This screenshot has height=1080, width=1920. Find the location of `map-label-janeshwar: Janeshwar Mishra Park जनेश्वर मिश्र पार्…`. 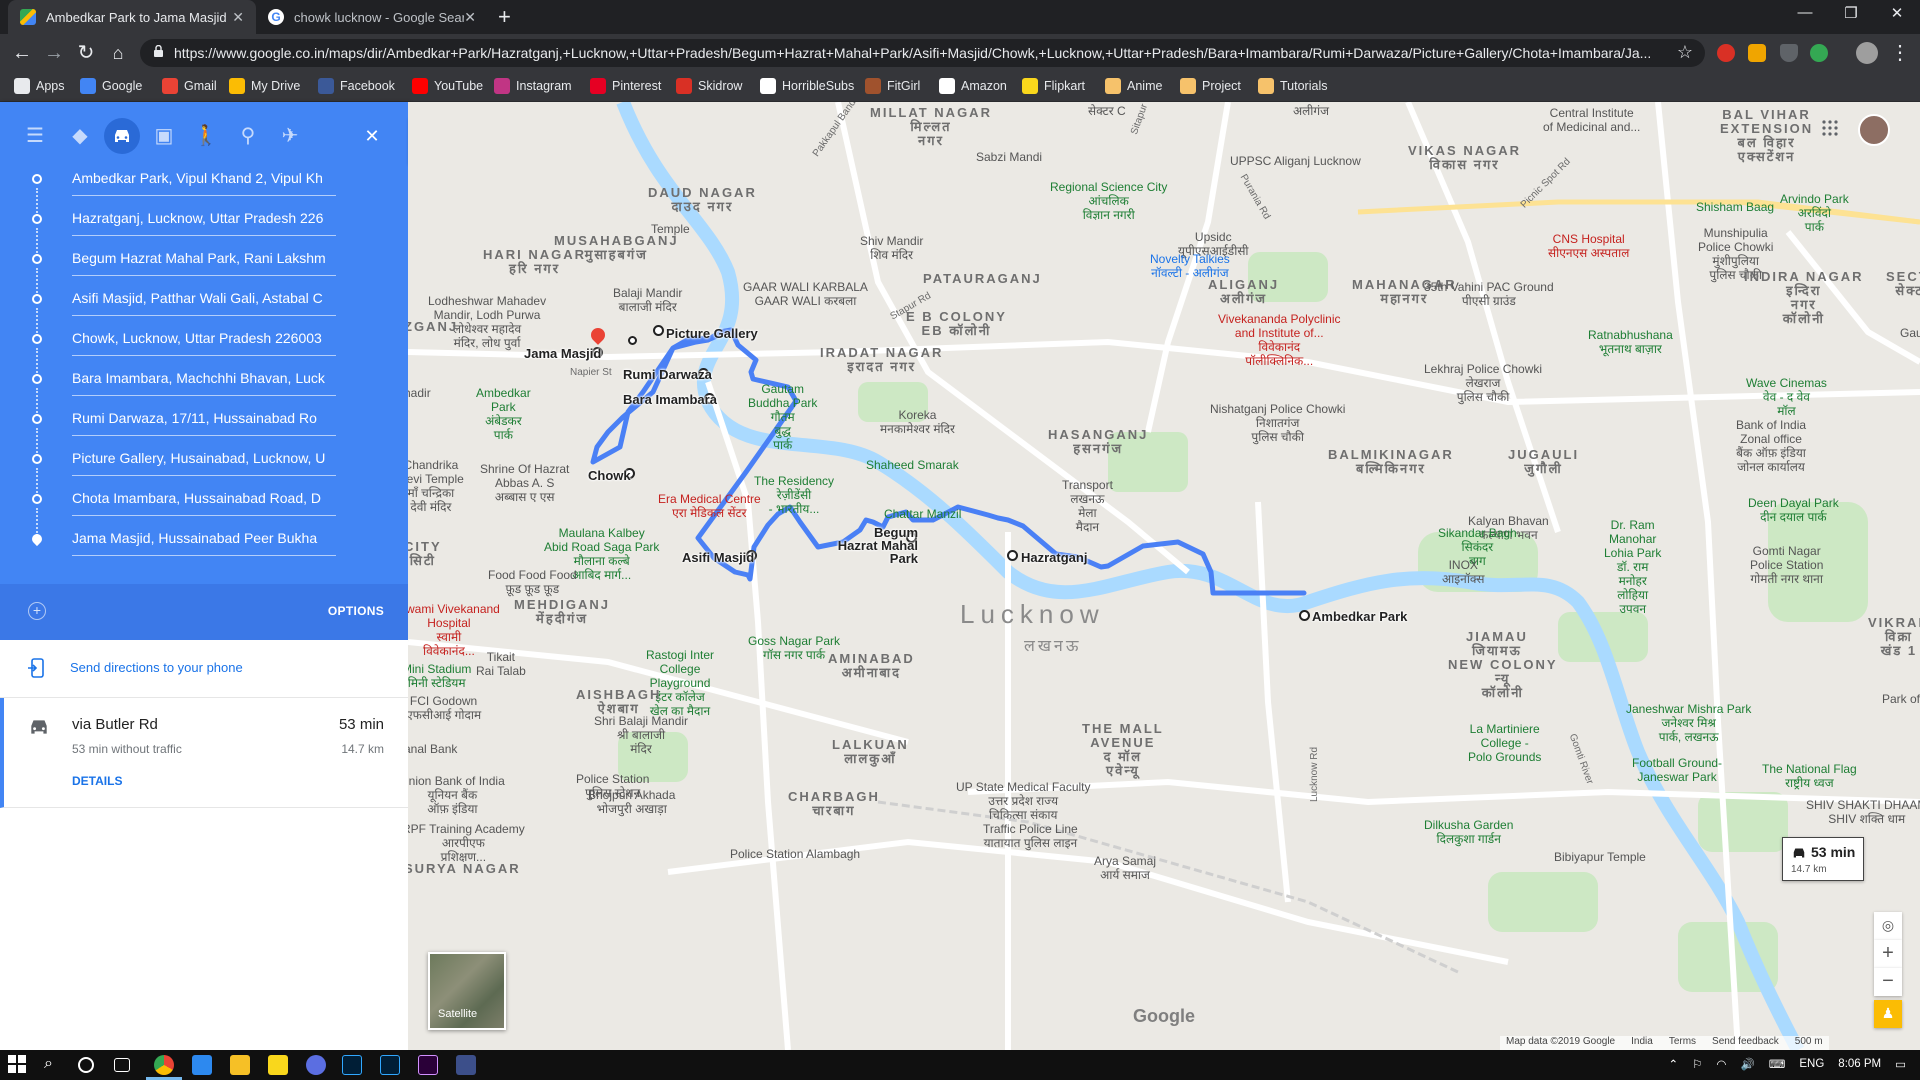

map-label-janeshwar: Janeshwar Mishra Park जनेश्वर मिश्र पार्… is located at coordinates (1688, 723).